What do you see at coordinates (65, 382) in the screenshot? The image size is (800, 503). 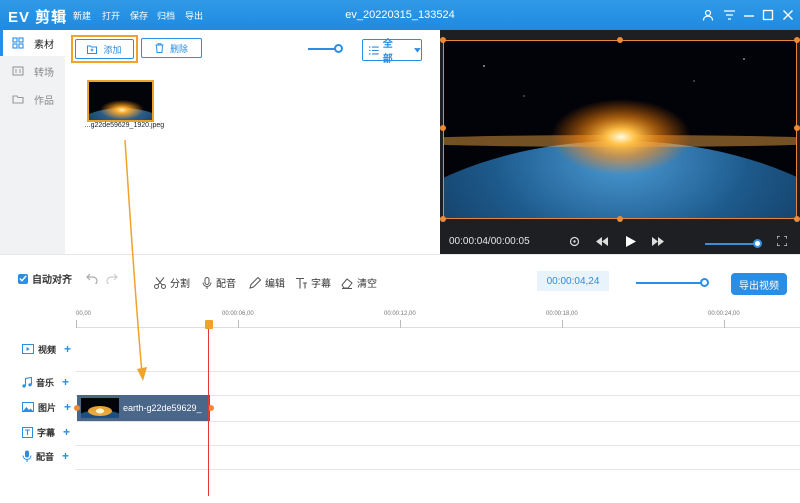 I see `add-music-button: +` at bounding box center [65, 382].